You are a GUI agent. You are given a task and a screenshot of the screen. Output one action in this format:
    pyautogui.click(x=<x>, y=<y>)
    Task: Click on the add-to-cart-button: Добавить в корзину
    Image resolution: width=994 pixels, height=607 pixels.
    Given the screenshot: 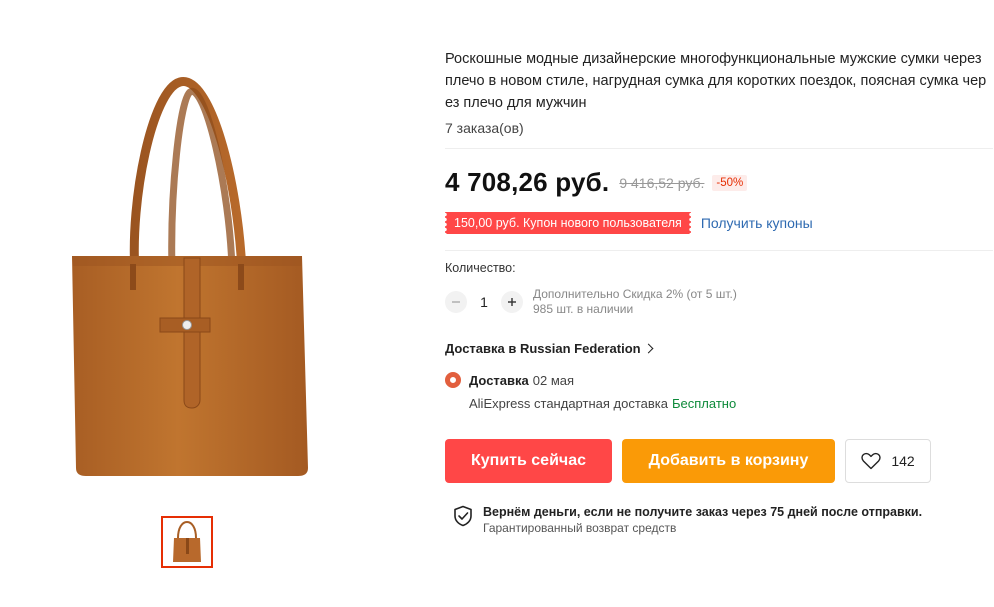 What is the action you would take?
    pyautogui.click(x=728, y=461)
    